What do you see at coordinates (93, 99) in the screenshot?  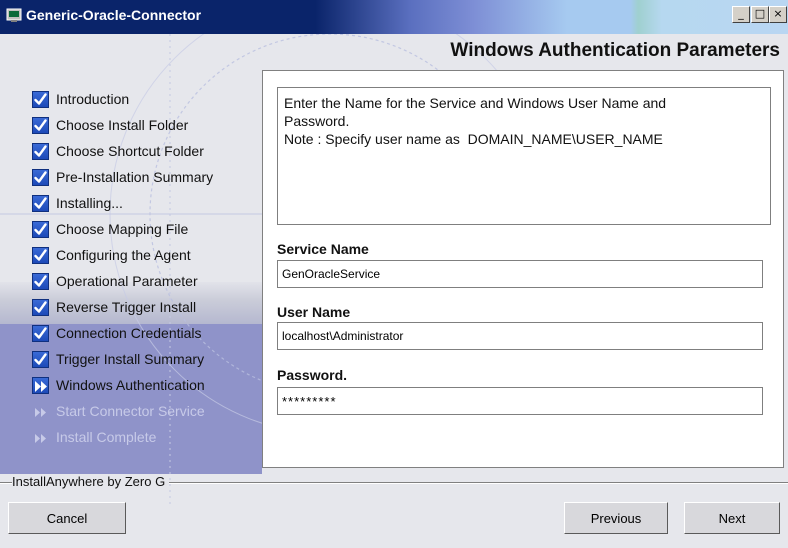 I see `step-label: Introduction` at bounding box center [93, 99].